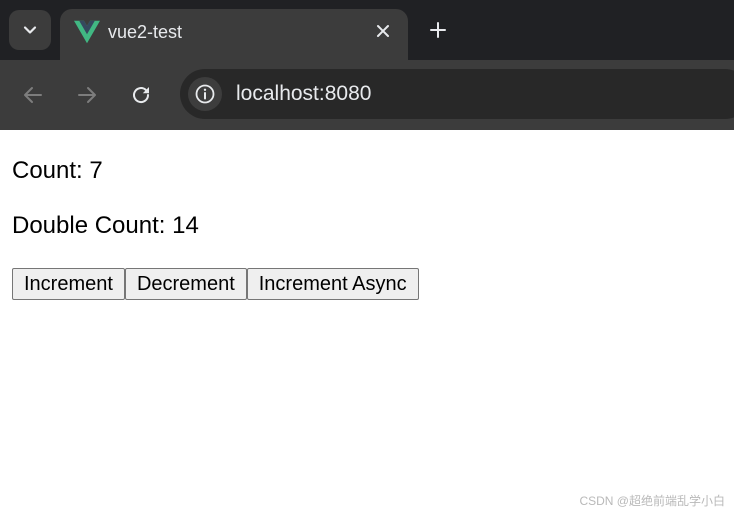  Describe the element at coordinates (185, 284) in the screenshot. I see `decrement-button: Decrement` at that location.